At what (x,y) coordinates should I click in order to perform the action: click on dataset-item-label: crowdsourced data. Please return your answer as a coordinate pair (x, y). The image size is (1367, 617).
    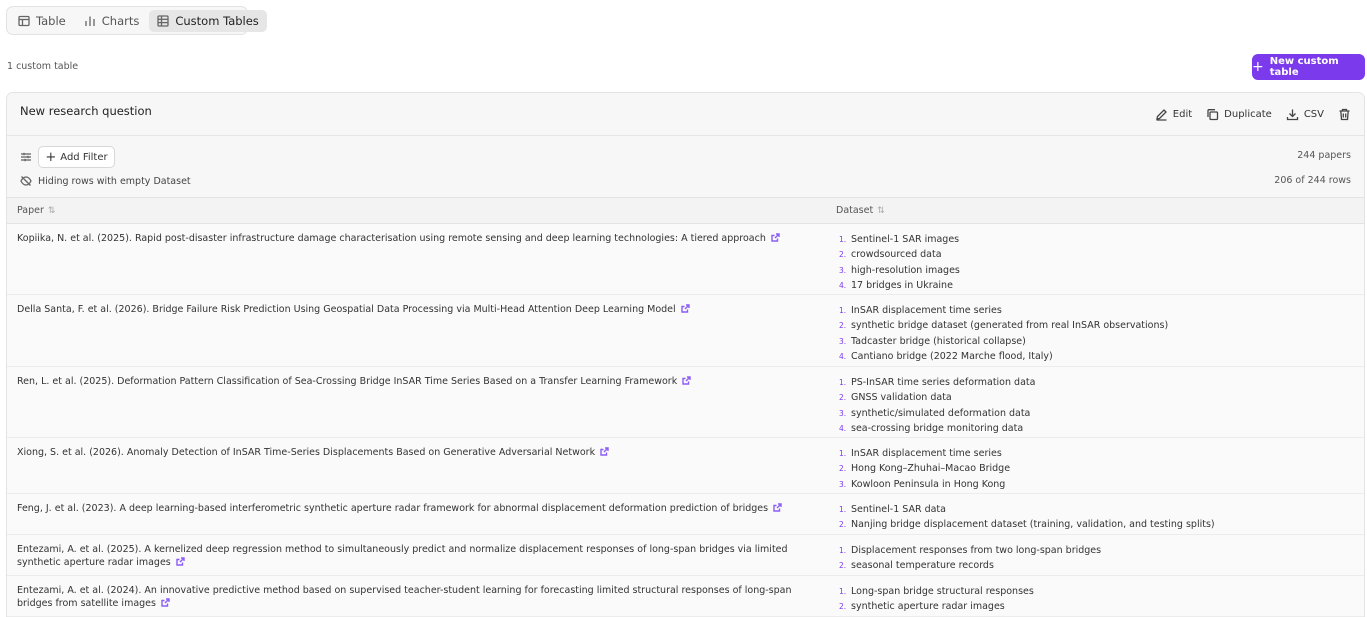
    Looking at the image, I should click on (896, 255).